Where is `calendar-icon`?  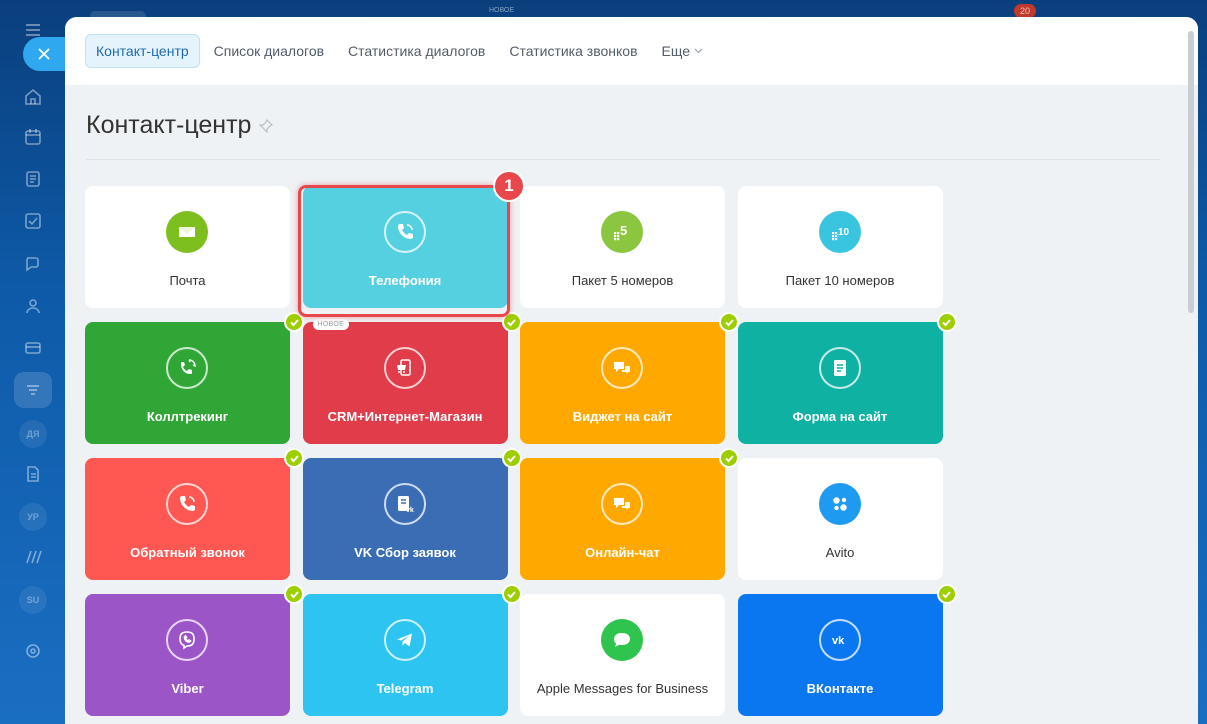
calendar-icon is located at coordinates (33, 137).